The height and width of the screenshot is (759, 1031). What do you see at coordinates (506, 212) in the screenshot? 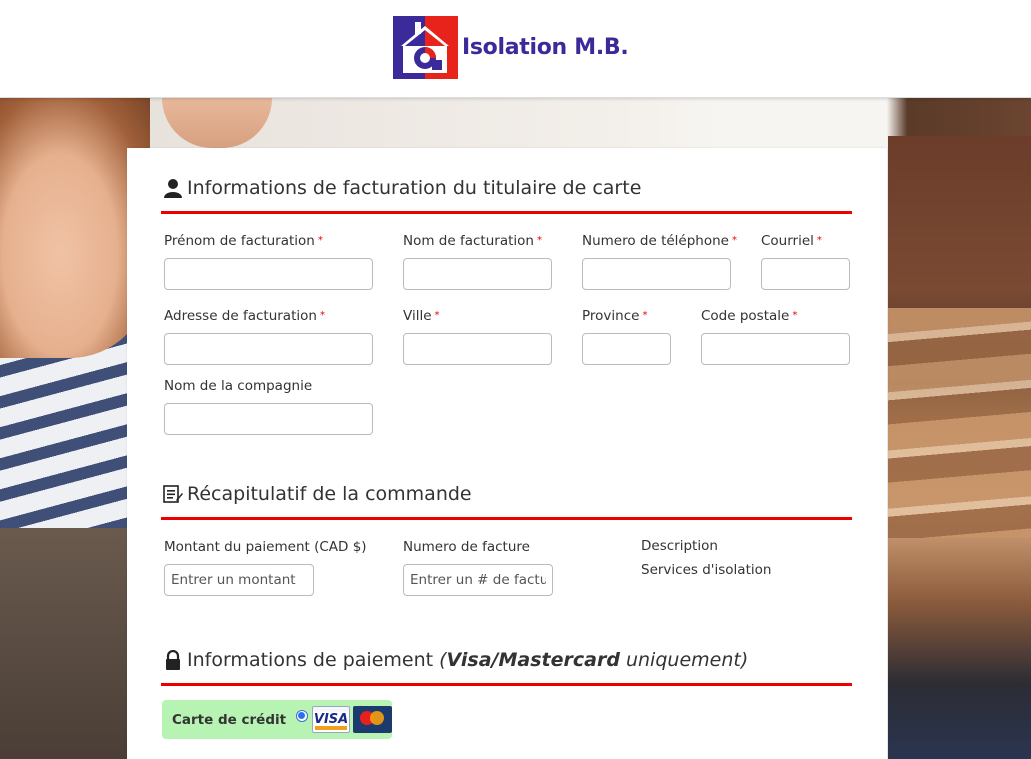
I see `billing-divider` at bounding box center [506, 212].